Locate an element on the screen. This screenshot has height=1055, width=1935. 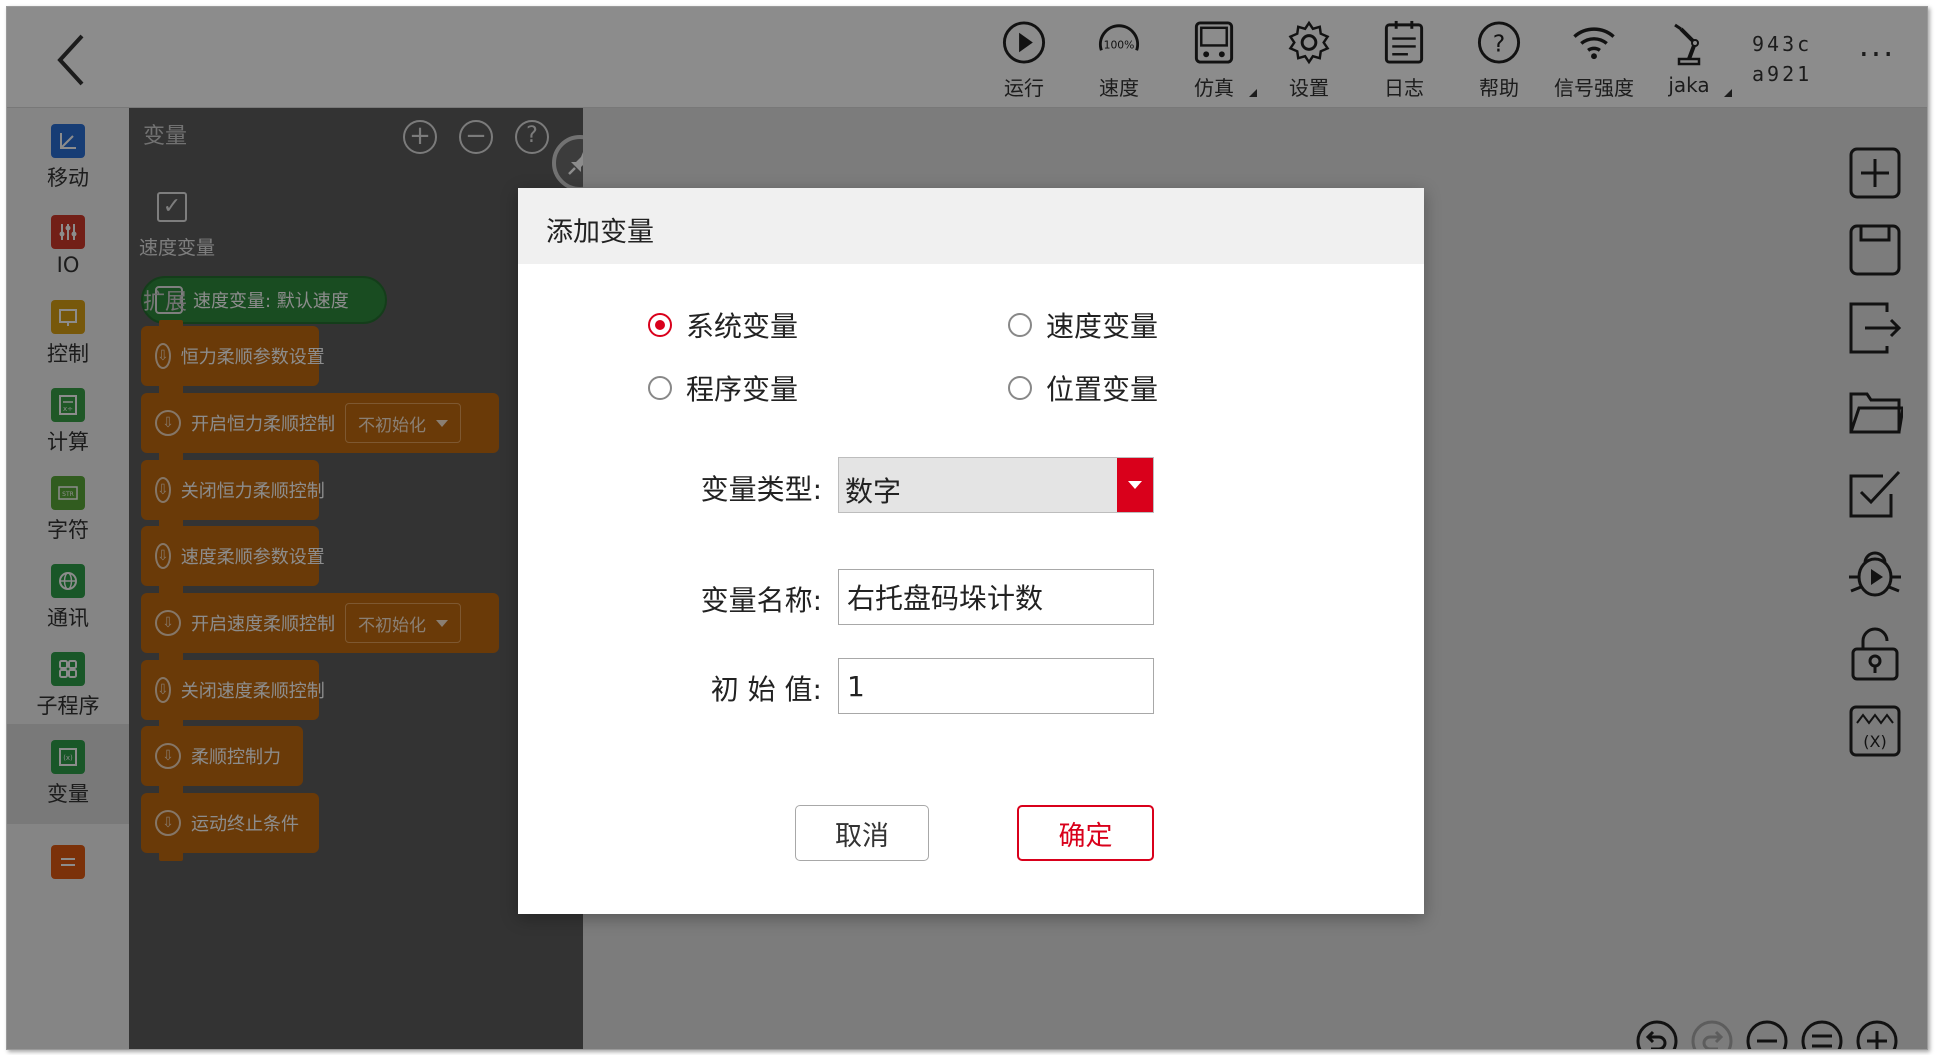
radio-system-variable: 系统变量 is located at coordinates (723, 325).